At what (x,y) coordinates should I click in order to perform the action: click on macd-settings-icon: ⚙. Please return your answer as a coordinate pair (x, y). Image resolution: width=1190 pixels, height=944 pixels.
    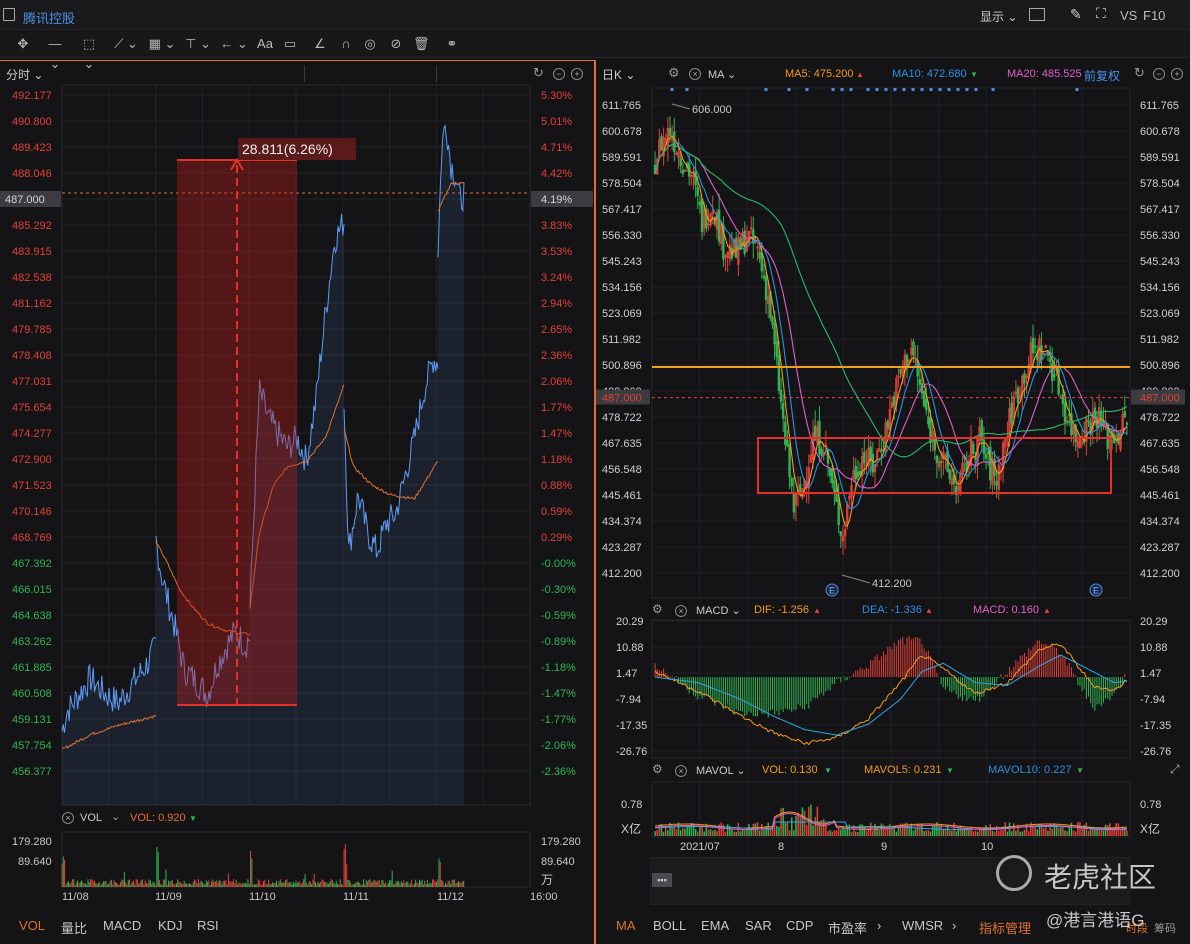
    Looking at the image, I should click on (657, 609).